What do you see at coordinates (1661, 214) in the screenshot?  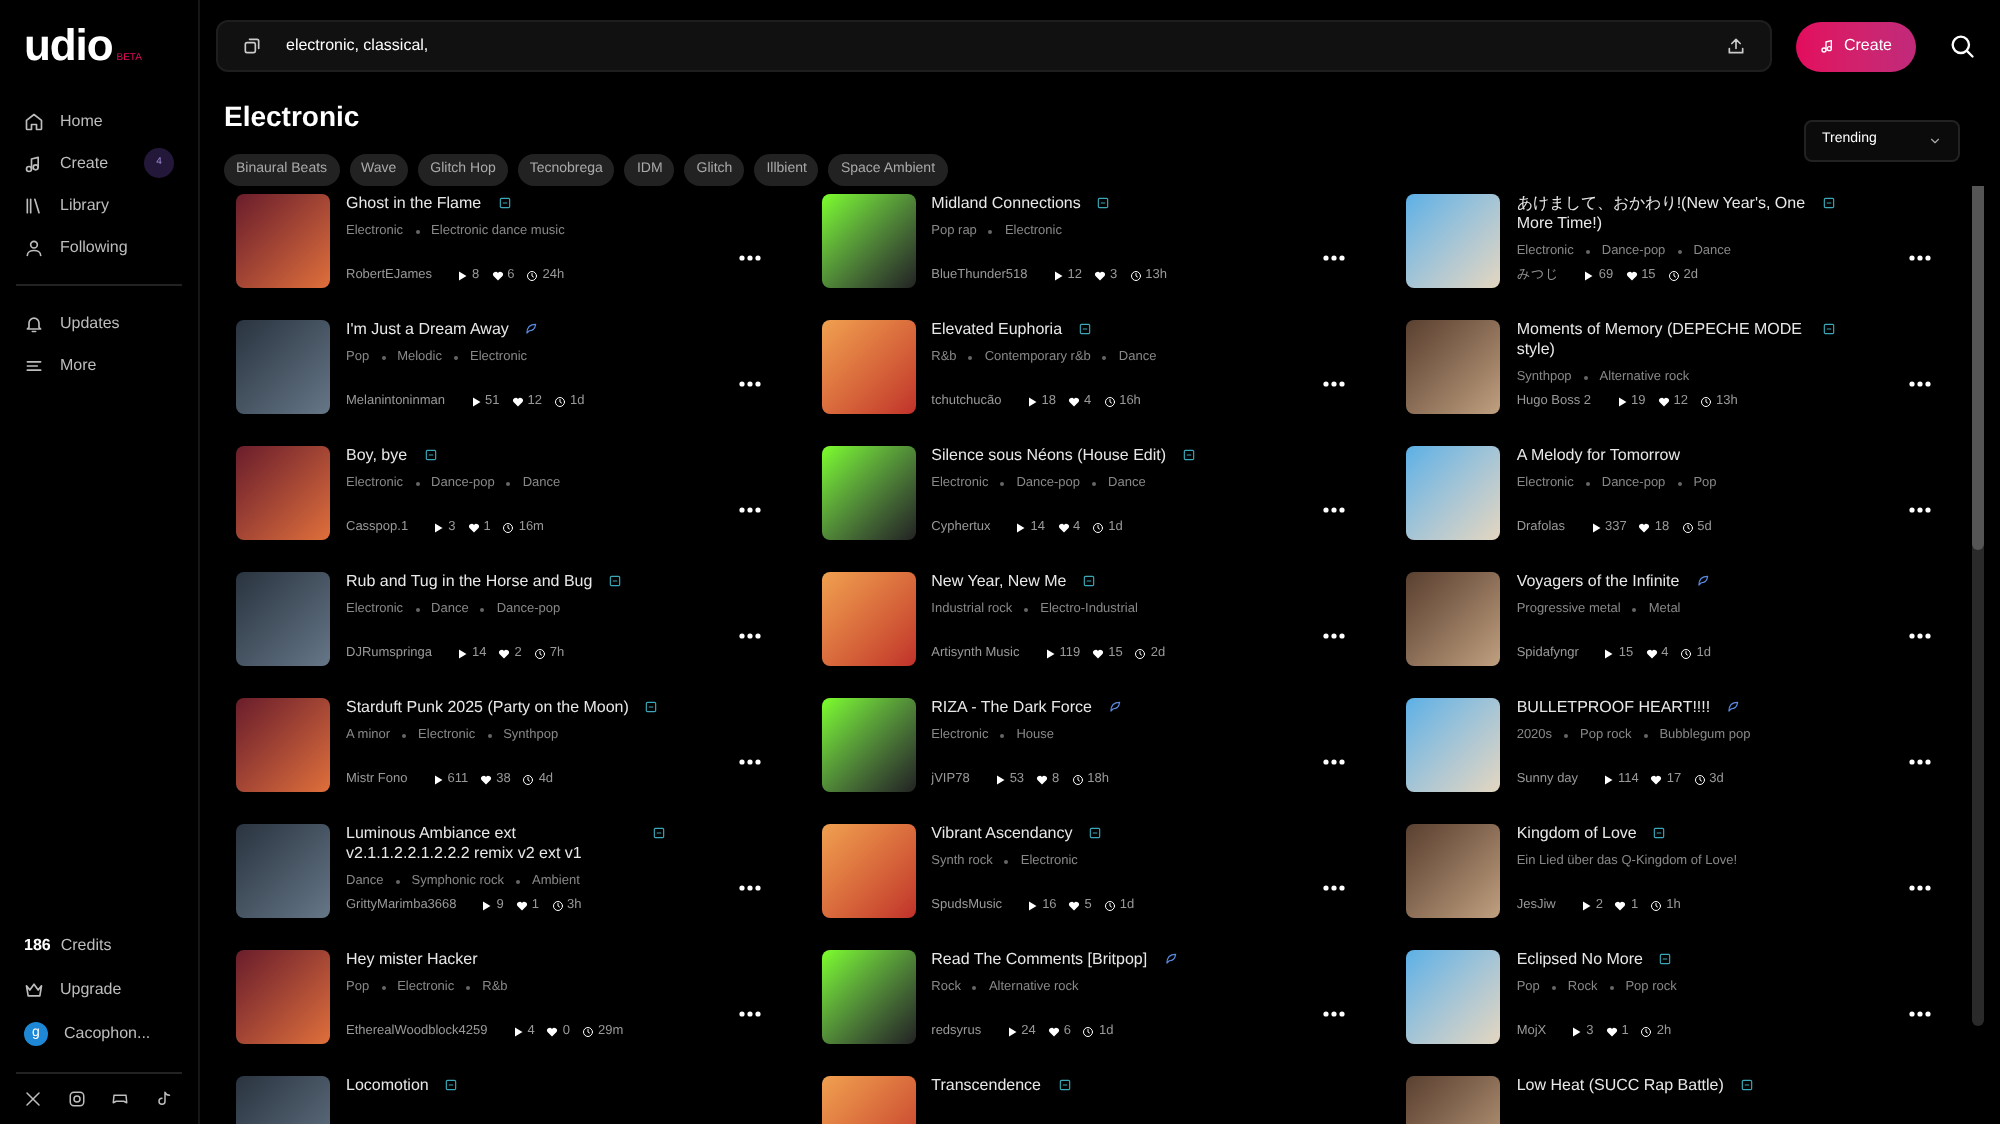 I see `track-title: あけまして、おかわり!(New Year's, One More Time!)` at bounding box center [1661, 214].